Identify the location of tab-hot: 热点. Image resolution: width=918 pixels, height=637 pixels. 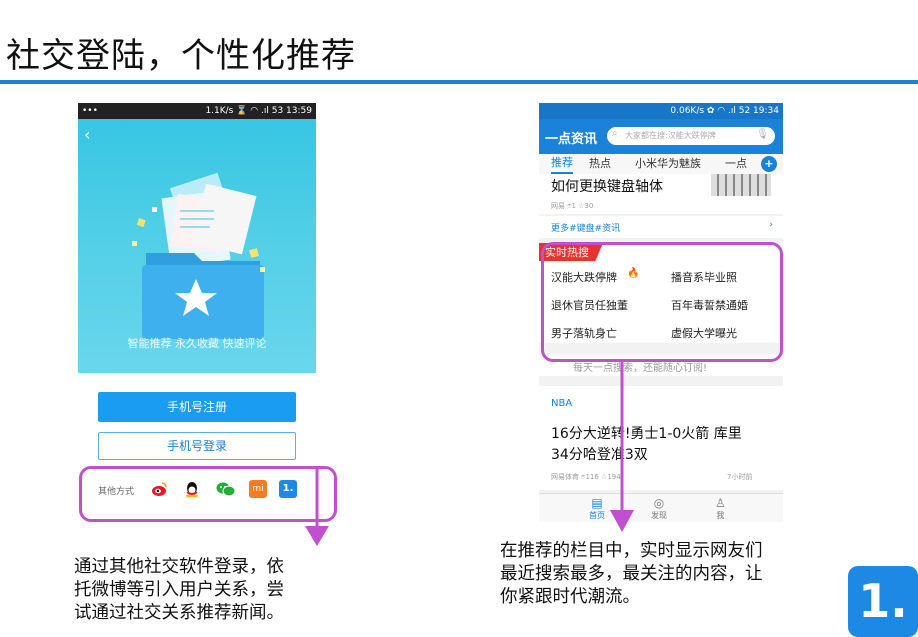
(600, 164).